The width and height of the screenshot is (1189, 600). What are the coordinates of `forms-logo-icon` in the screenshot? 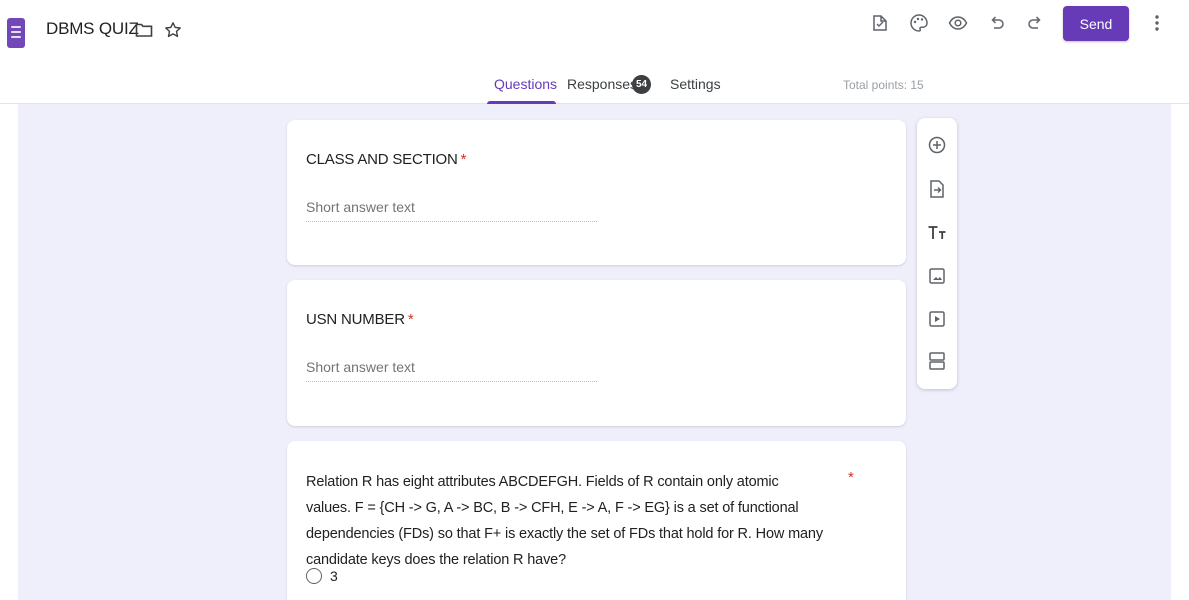 It's located at (16, 33).